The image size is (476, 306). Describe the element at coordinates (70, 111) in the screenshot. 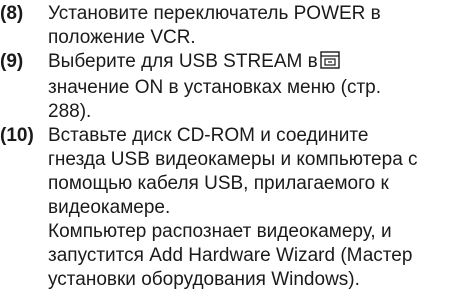

I see `step-text-line: 288).` at that location.